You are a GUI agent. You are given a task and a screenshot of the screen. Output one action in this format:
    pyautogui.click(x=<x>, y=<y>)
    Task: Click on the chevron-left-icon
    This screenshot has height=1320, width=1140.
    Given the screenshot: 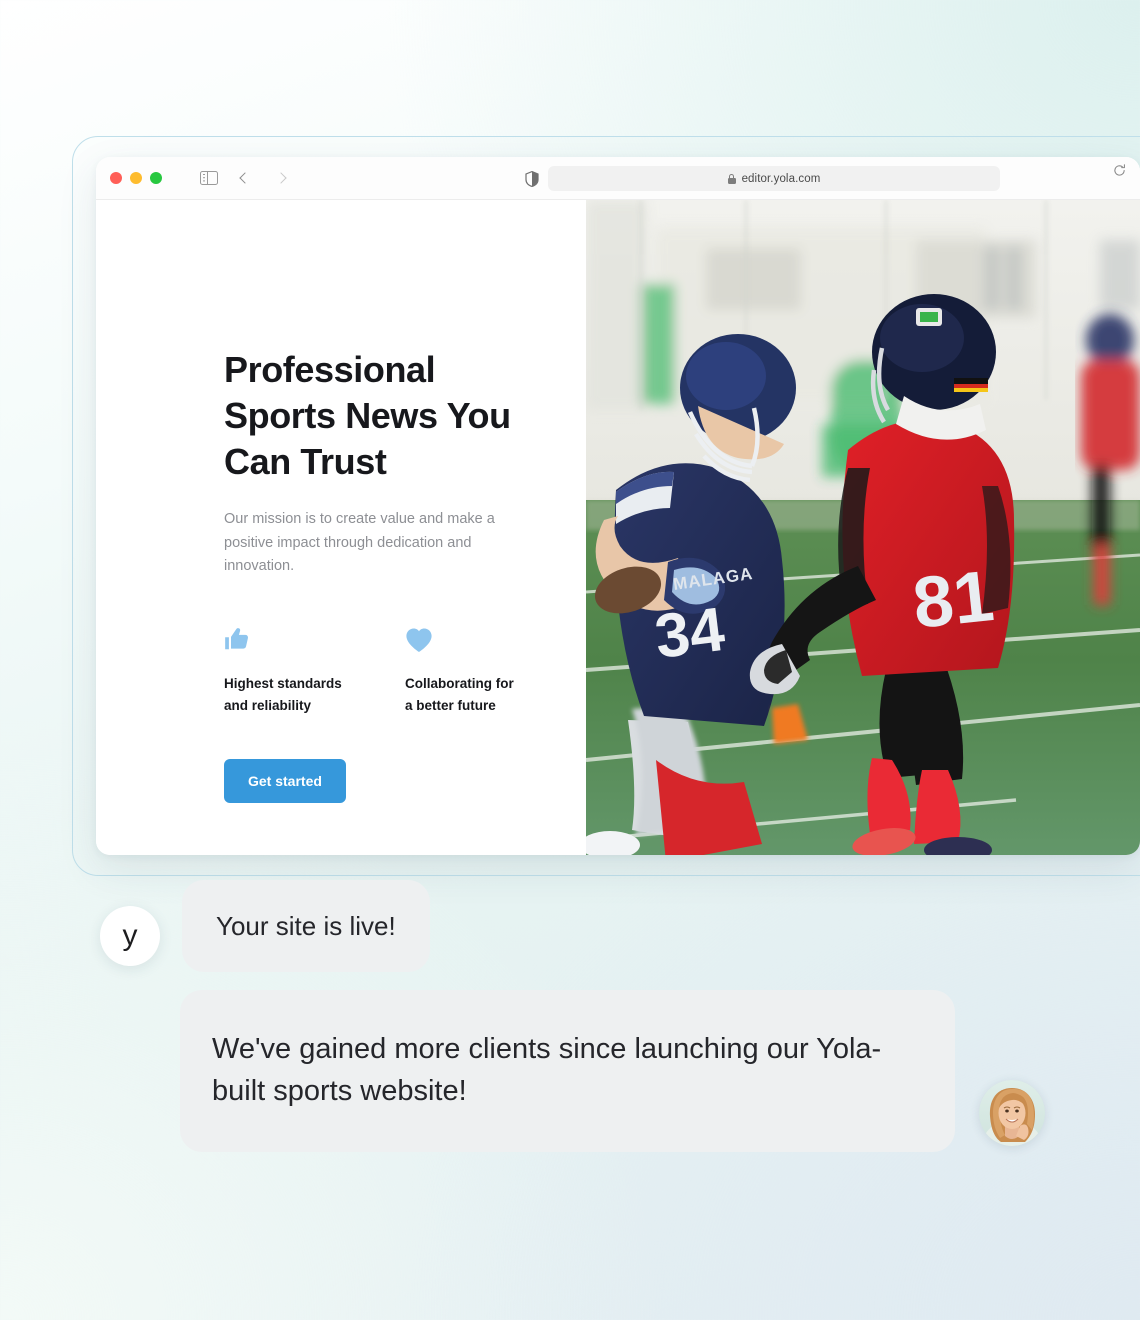 What is the action you would take?
    pyautogui.click(x=245, y=178)
    